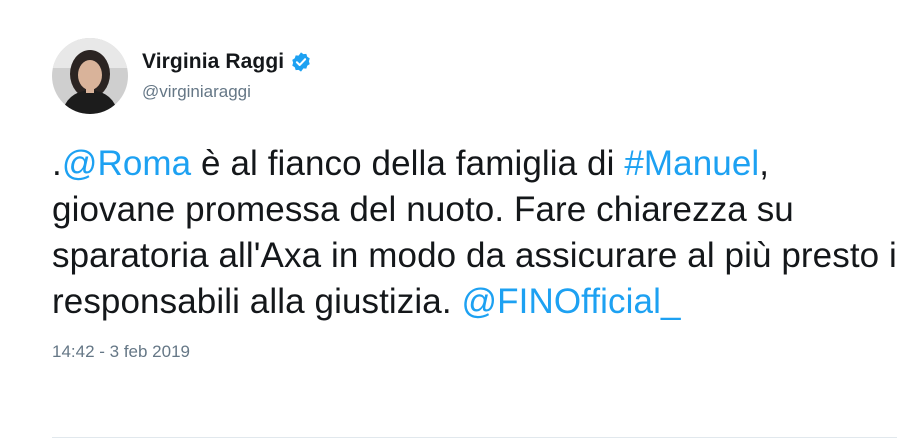  Describe the element at coordinates (408, 163) in the screenshot. I see `tweet-text-segment: è al fianco della famiglia di` at that location.